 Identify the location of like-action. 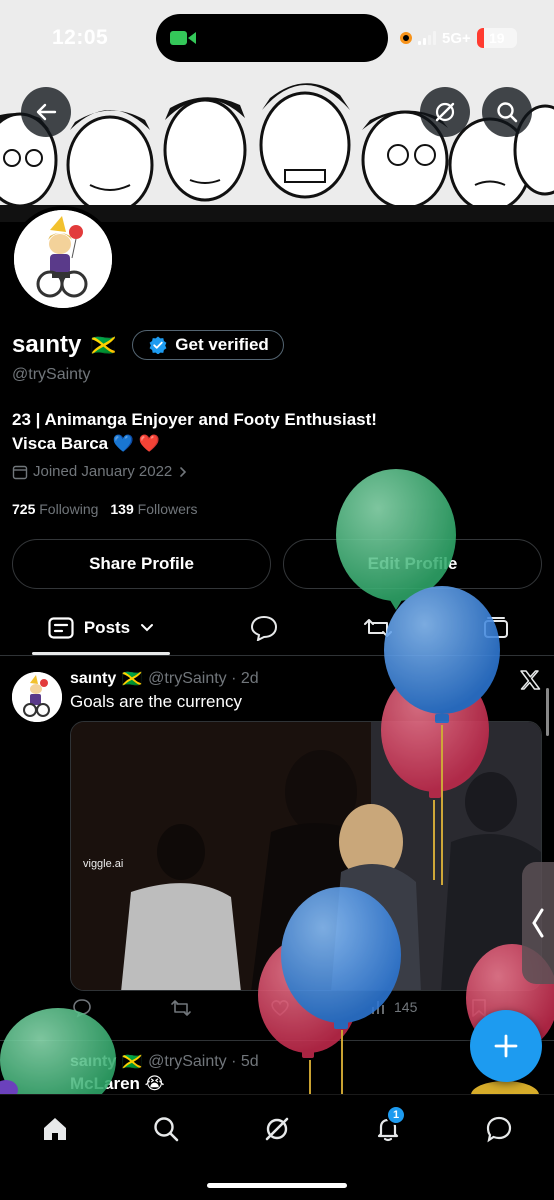
(280, 1008).